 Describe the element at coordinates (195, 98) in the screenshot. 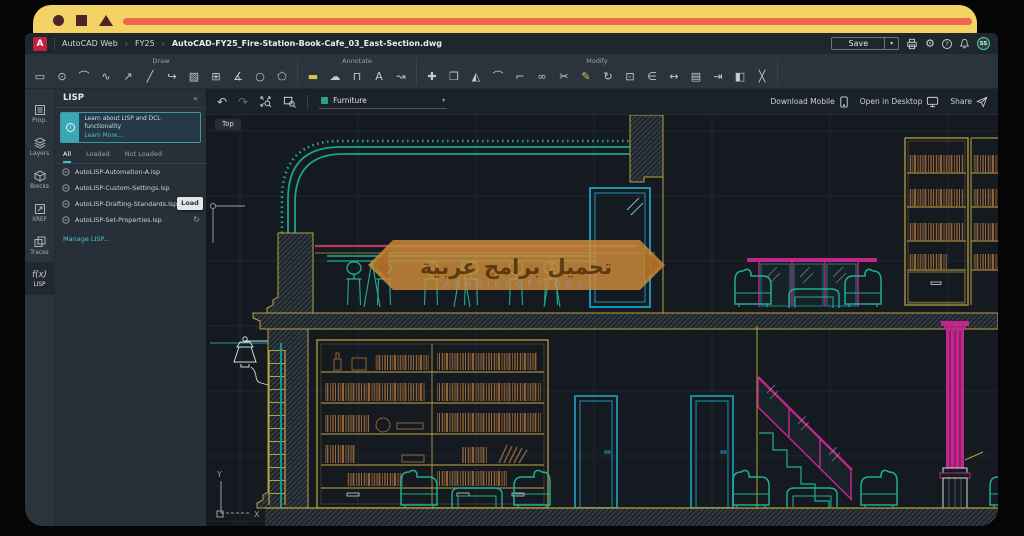

I see `collapse-panel-icon: «` at that location.